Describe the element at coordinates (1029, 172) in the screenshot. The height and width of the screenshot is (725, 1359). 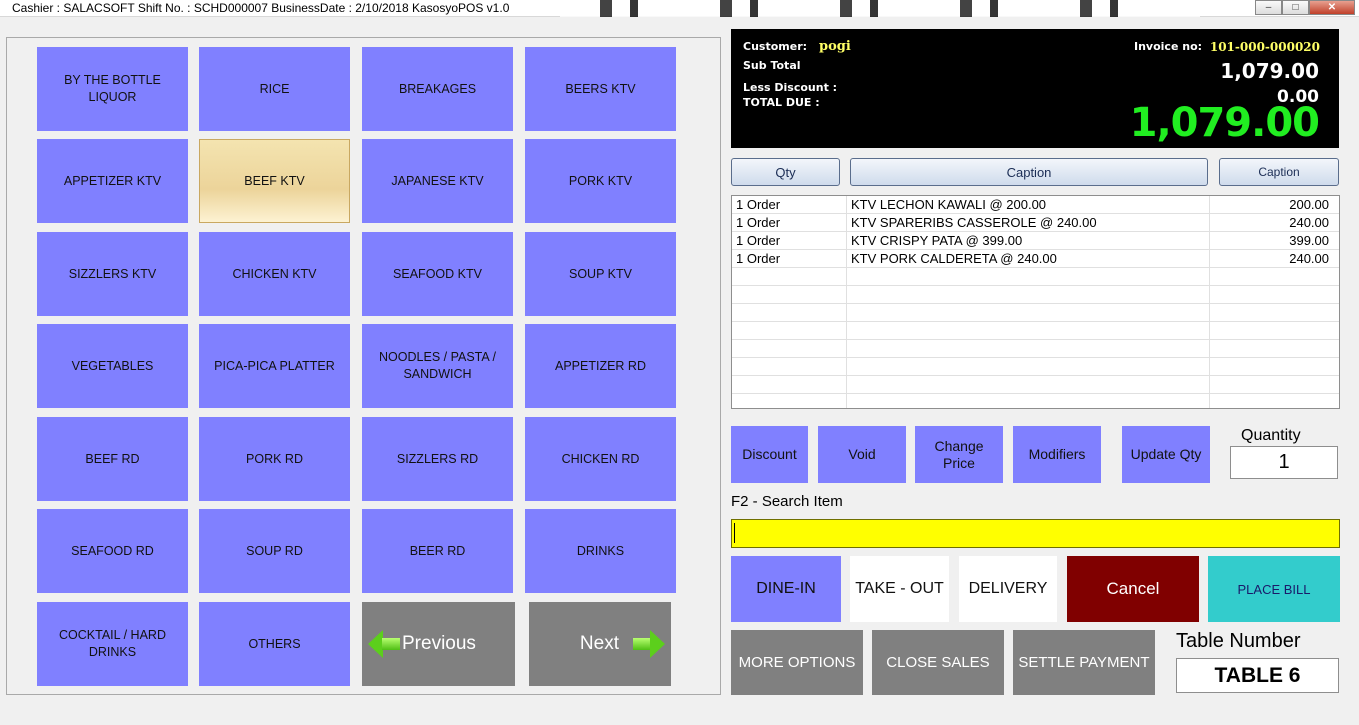
I see `caption-header-button: Caption` at that location.